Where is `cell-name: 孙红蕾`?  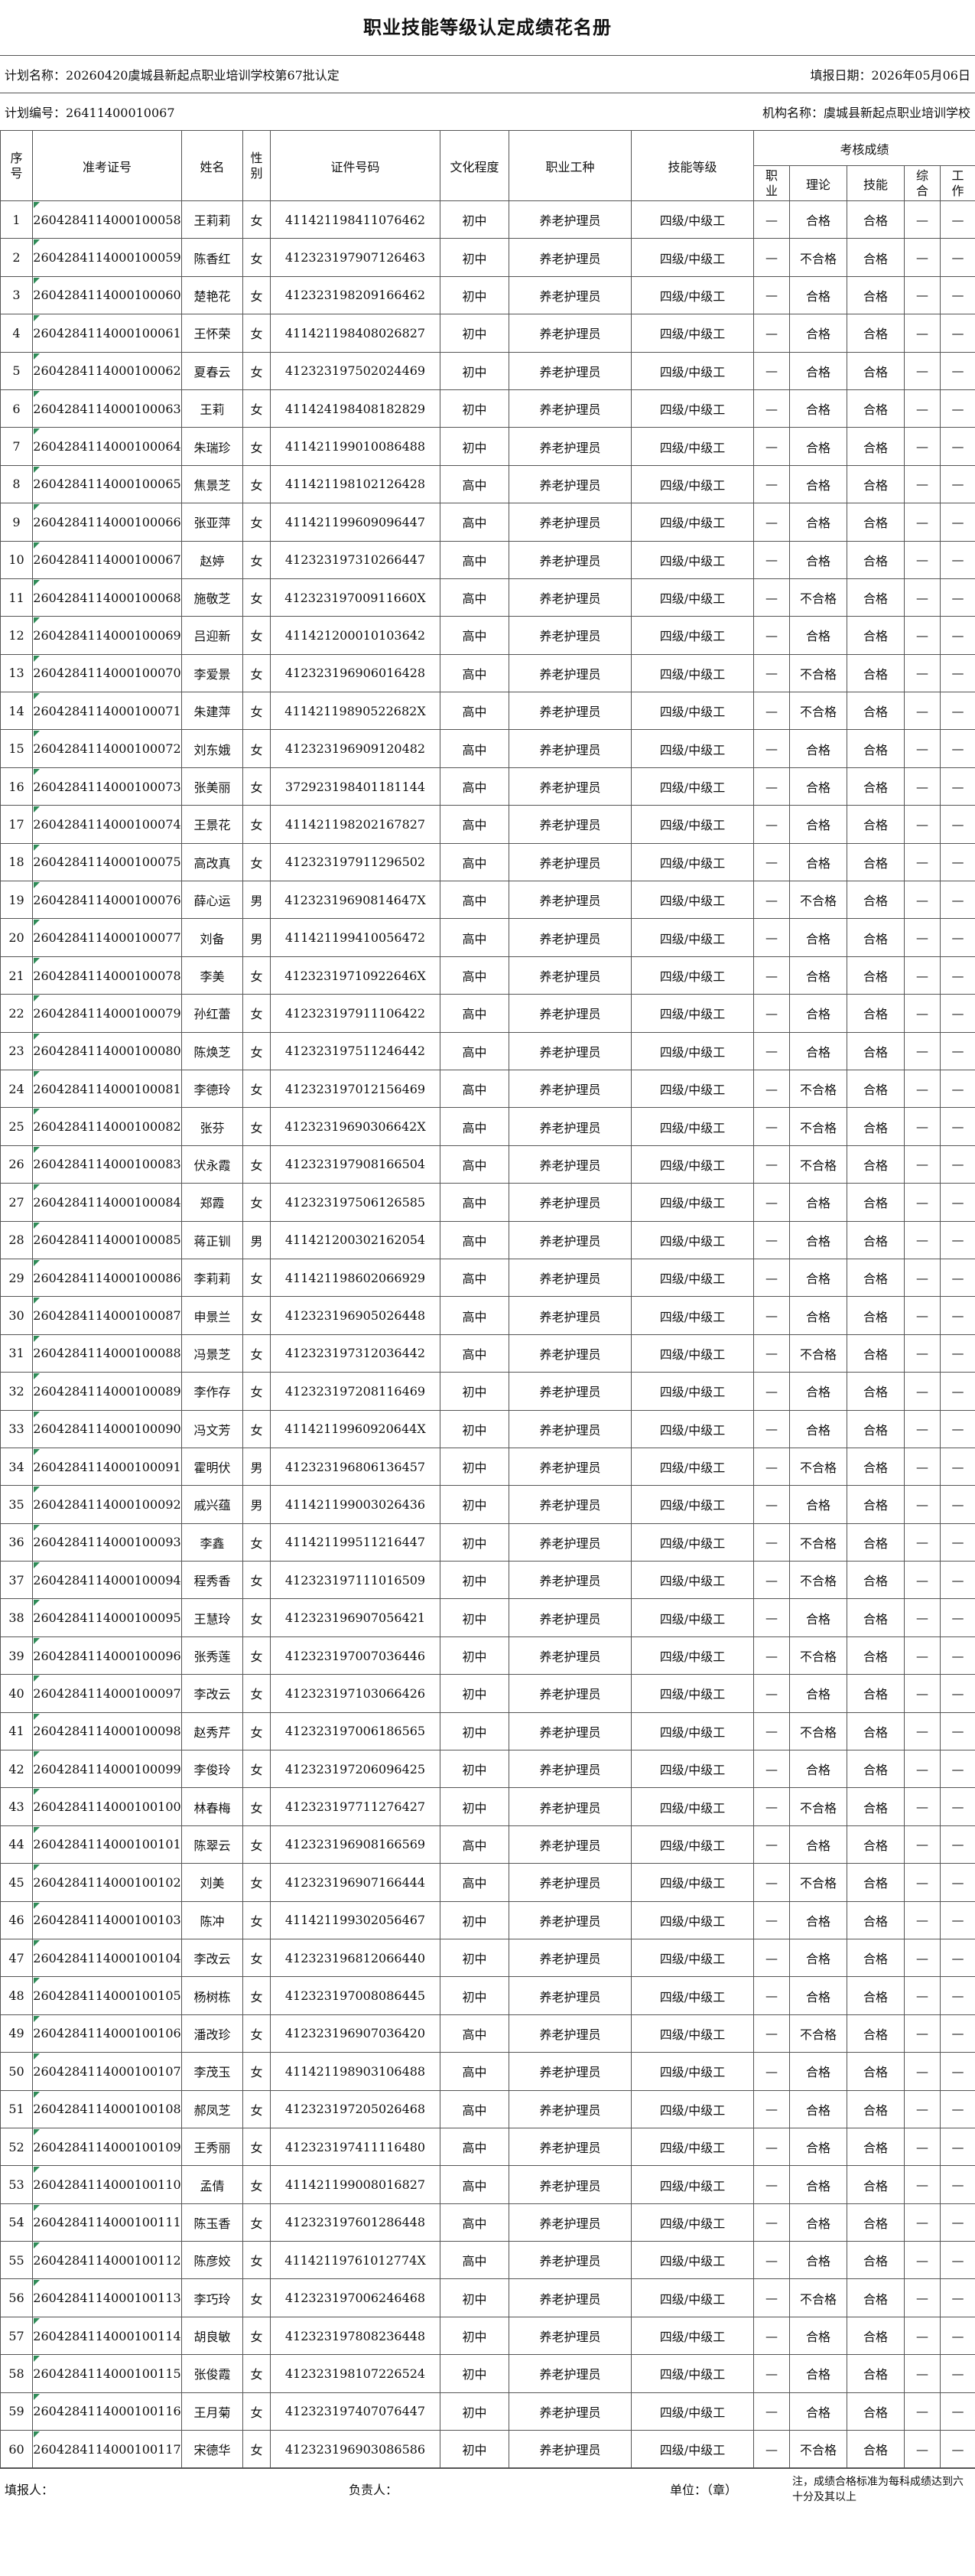
cell-name: 孙红蕾 is located at coordinates (212, 1014).